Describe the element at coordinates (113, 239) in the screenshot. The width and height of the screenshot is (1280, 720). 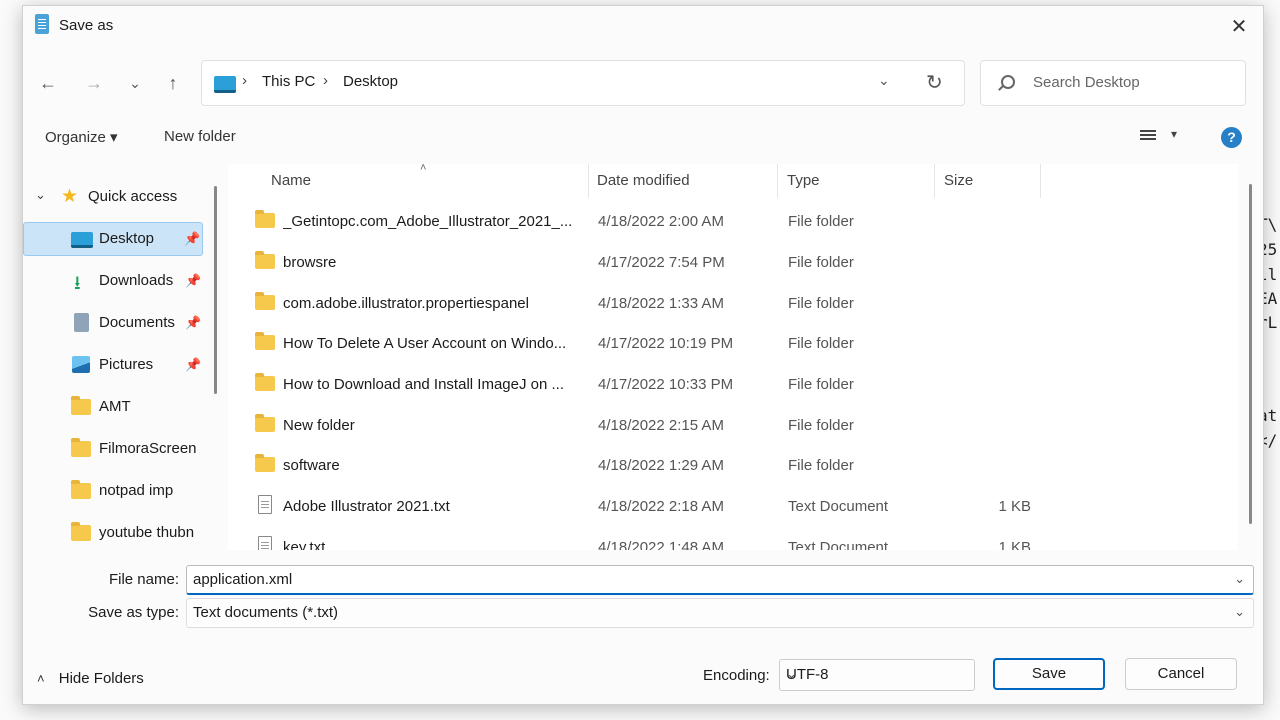
I see `sidebar-item-desktop: Desktop 📌` at that location.